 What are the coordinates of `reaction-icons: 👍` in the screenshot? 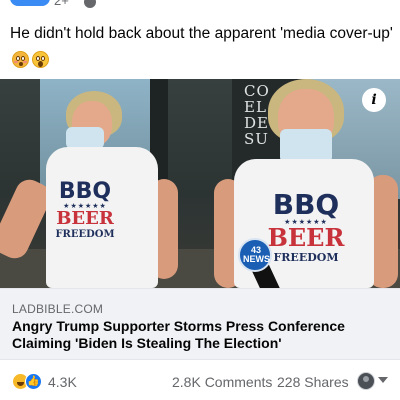 It's located at (29, 382).